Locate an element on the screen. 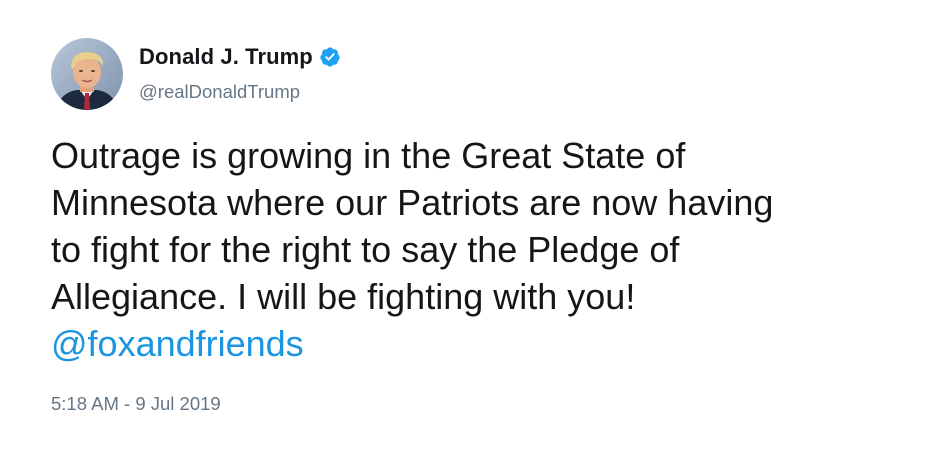  display-name: Donald J. Trump is located at coordinates (226, 57).